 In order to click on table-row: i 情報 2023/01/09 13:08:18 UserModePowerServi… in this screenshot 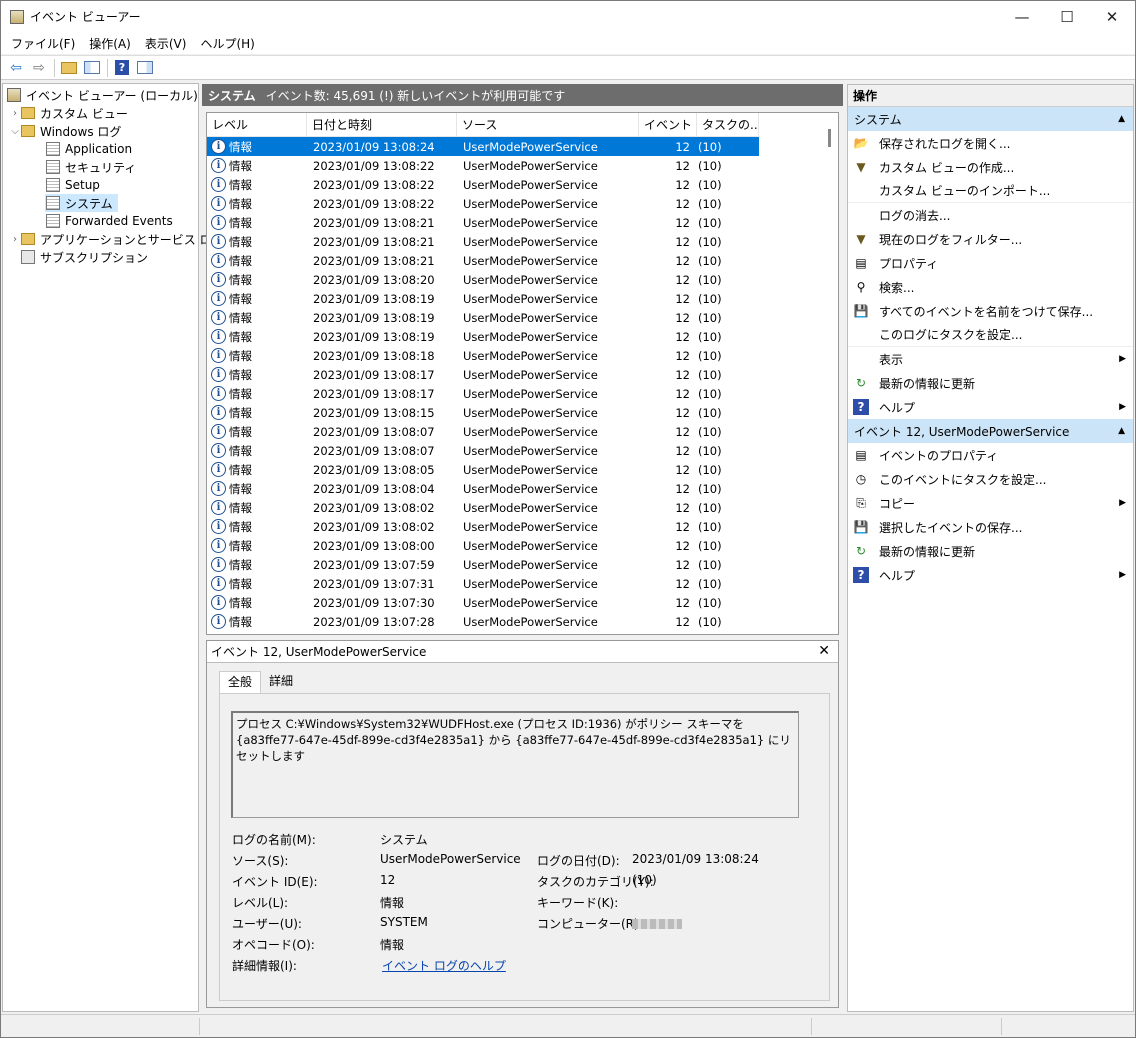, I will do `click(514, 355)`.